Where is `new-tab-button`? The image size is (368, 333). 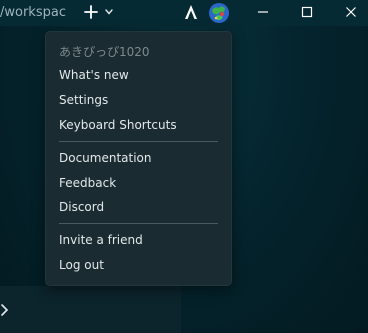 new-tab-button is located at coordinates (91, 12).